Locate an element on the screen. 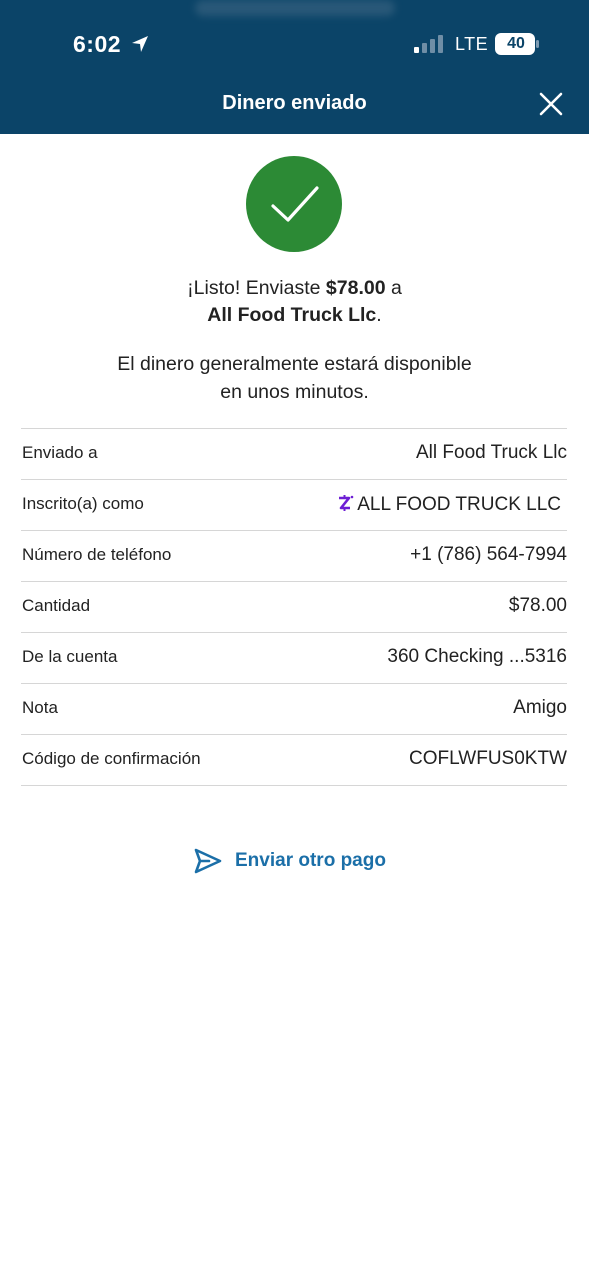 The height and width of the screenshot is (1280, 589). location-arrow-icon is located at coordinates (140, 44).